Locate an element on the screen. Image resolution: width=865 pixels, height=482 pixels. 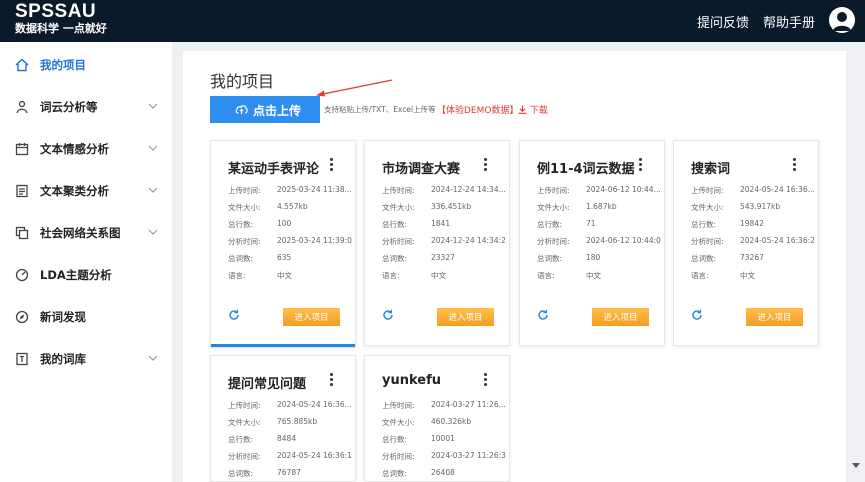
project-meta-row: 总词数: 180 is located at coordinates (568, 258).